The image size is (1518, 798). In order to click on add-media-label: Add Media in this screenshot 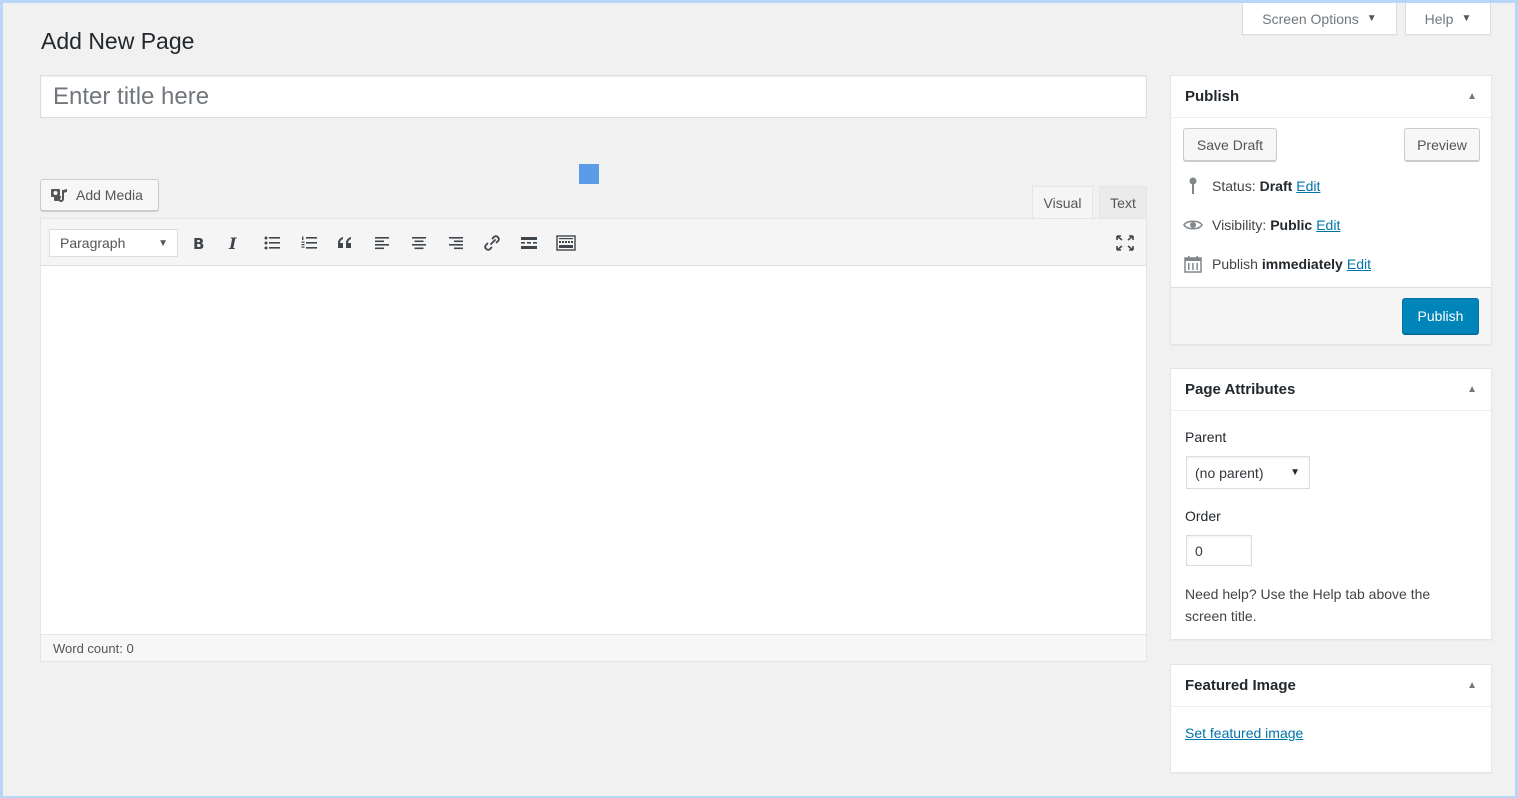, I will do `click(109, 195)`.